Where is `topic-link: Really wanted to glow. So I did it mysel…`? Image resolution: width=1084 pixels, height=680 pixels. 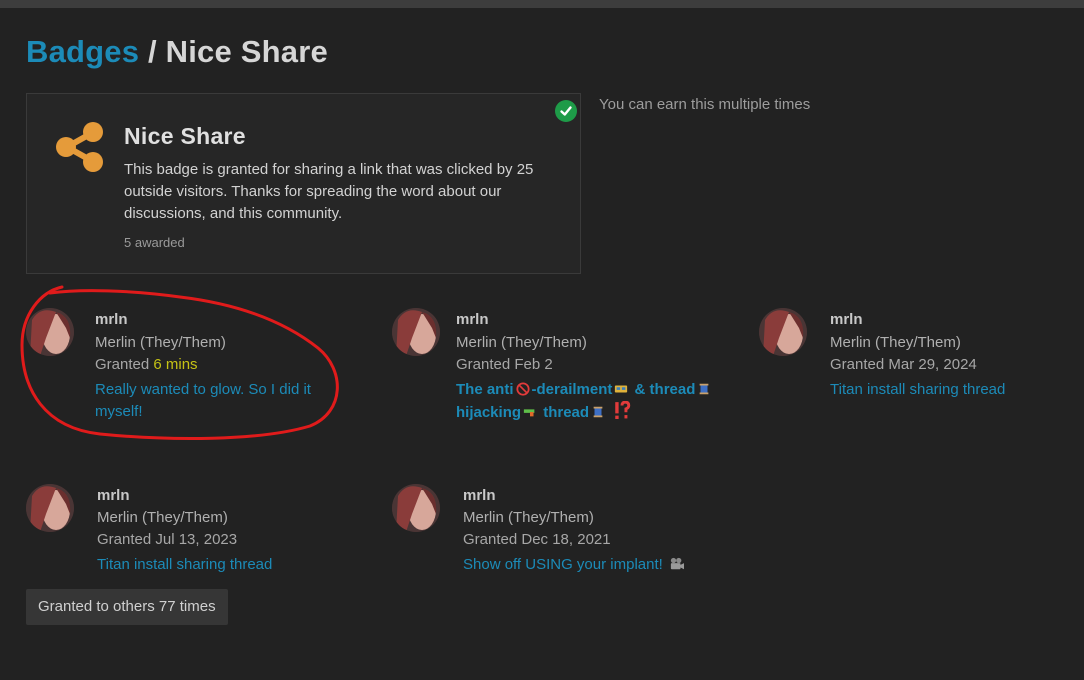 topic-link: Really wanted to glow. So I did it mysel… is located at coordinates (212, 401).